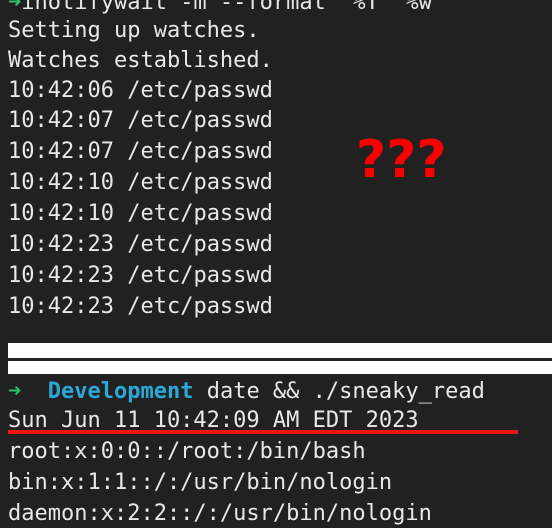 The image size is (552, 528). What do you see at coordinates (280, 350) in the screenshot?
I see `separator-bar-top` at bounding box center [280, 350].